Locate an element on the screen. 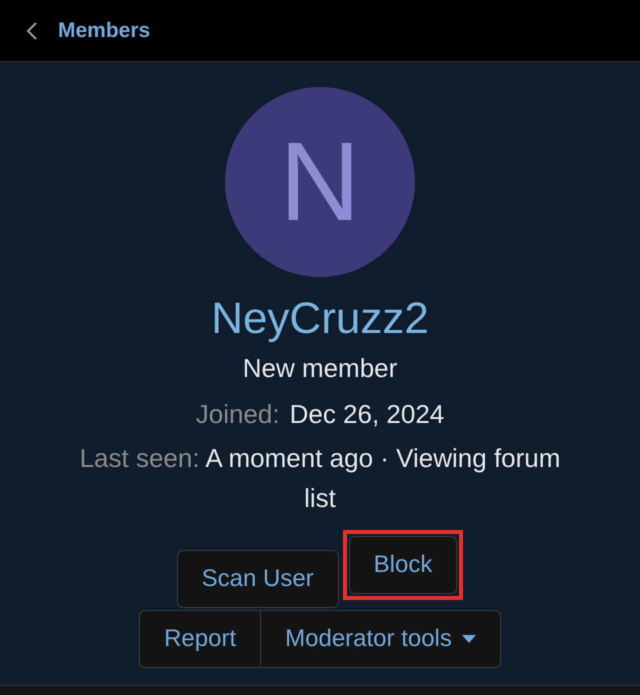 The height and width of the screenshot is (695, 640). last-seen-text: Last seen: A moment ago · Viewing forum list is located at coordinates (320, 478).